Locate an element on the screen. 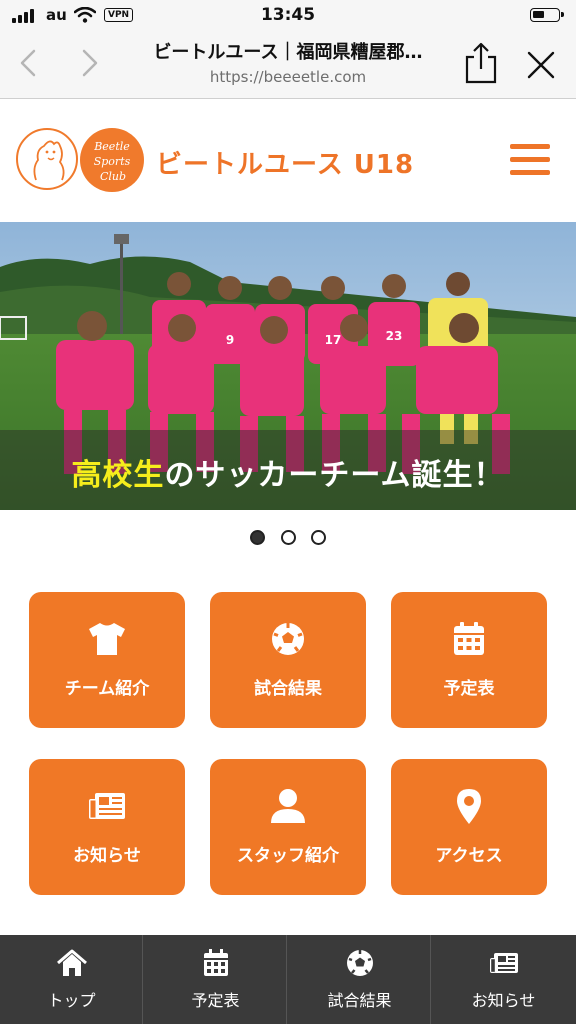 Image resolution: width=576 pixels, height=1024 pixels. menu-tile-results: 試合結果 is located at coordinates (288, 660).